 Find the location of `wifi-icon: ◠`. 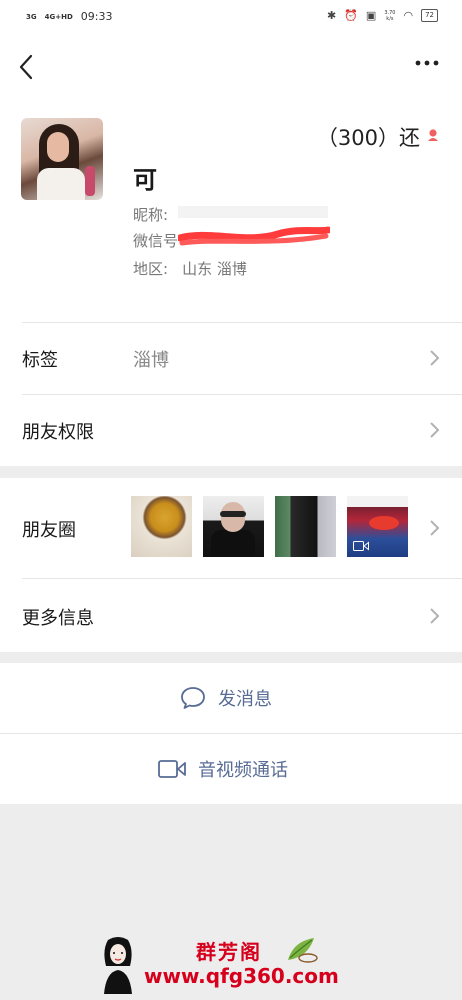

wifi-icon: ◠ is located at coordinates (408, 15).